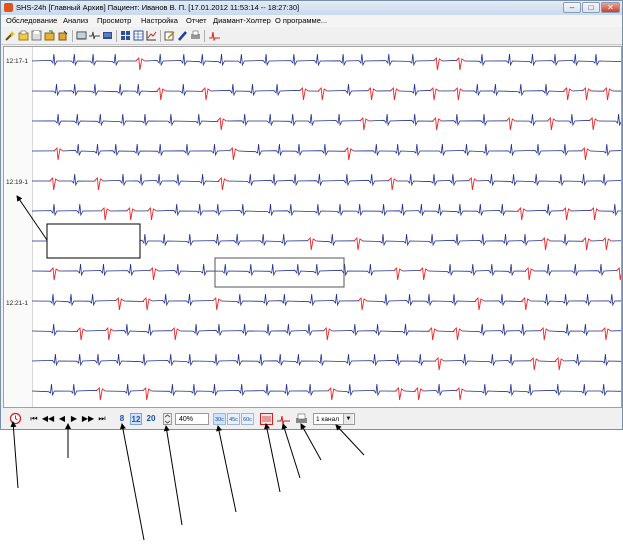  I want to click on ecg-marker-bottom-icon, so click(283, 419).